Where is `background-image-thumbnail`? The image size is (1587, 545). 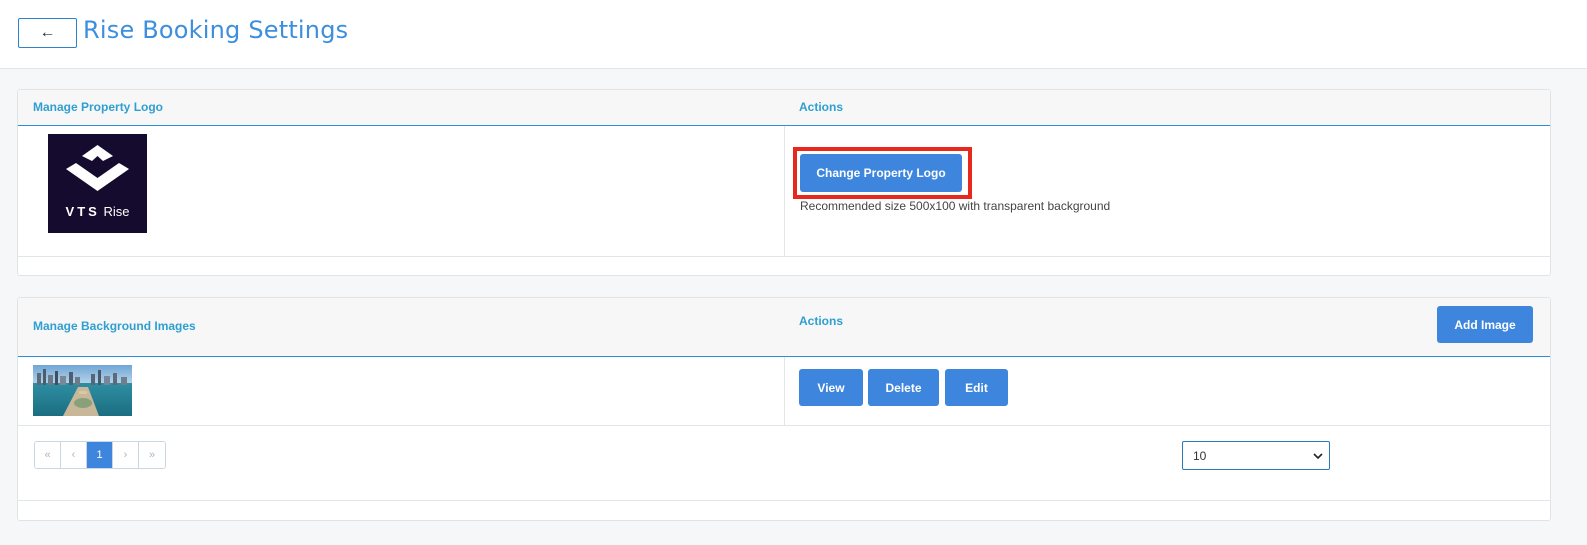
background-image-thumbnail is located at coordinates (82, 390).